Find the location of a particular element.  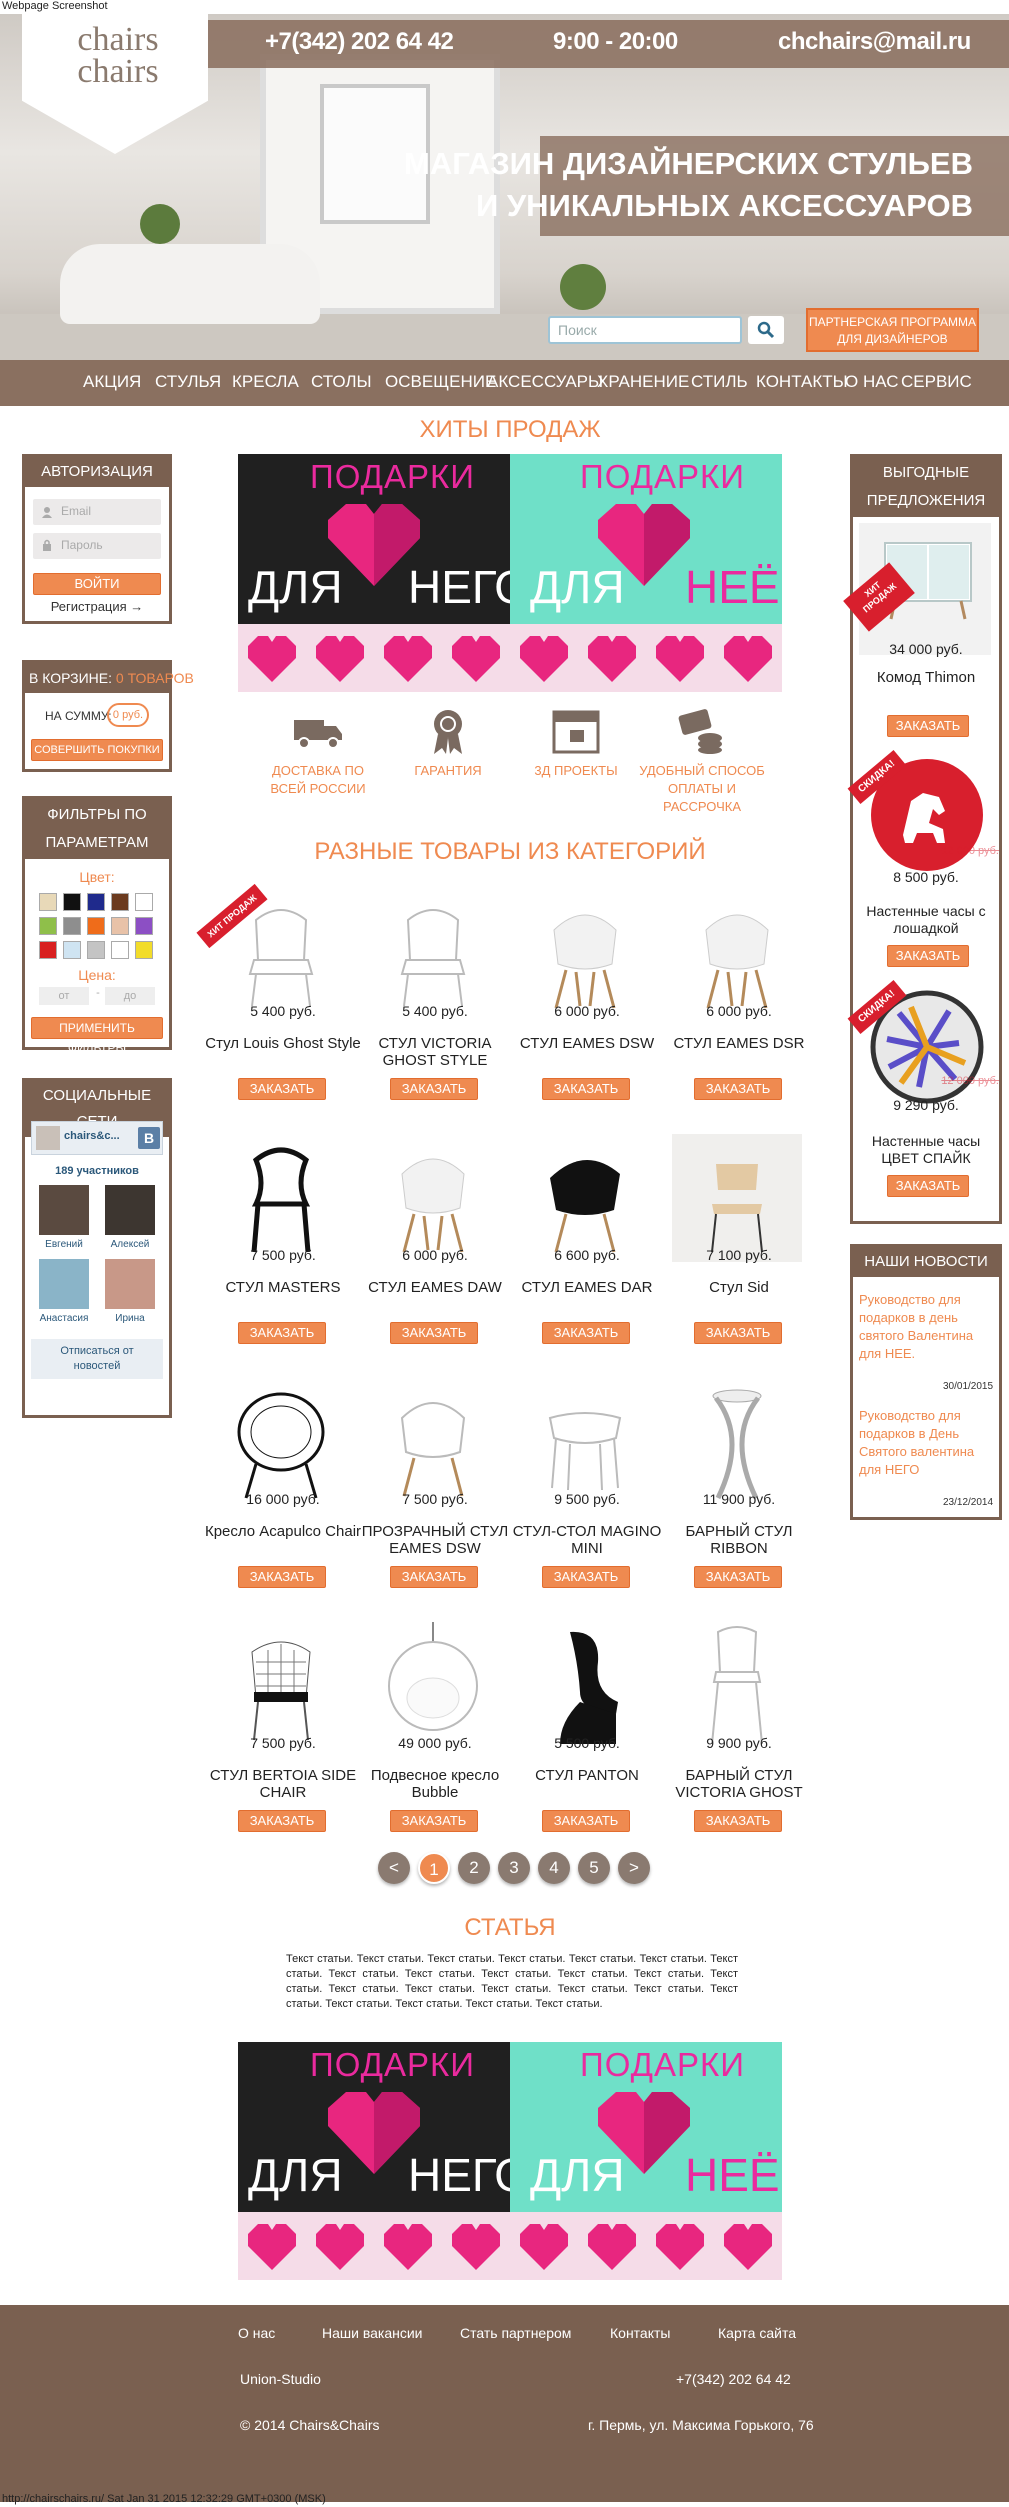

nav-item: СТУЛЬЯ is located at coordinates (188, 382).